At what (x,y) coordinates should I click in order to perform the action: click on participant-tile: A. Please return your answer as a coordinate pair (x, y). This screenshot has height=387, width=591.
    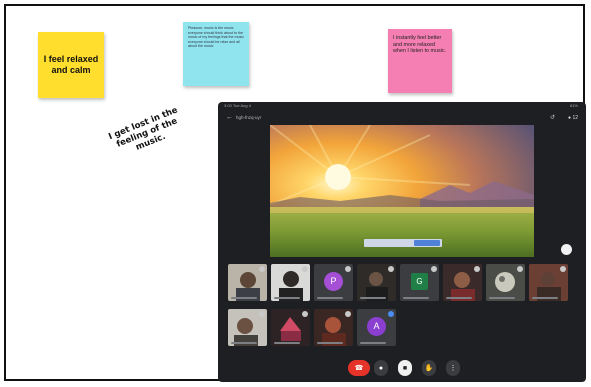
    Looking at the image, I should click on (376, 327).